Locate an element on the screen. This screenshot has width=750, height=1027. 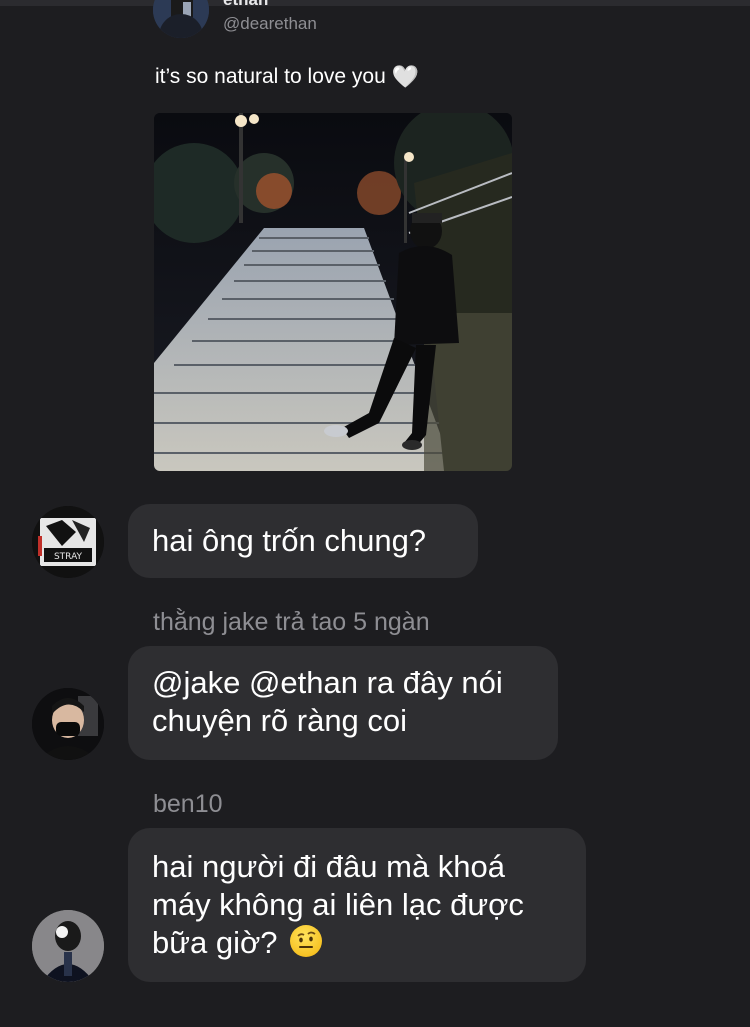
comment-text-line: chuyện rõ ràng coi is located at coordinates (280, 720).